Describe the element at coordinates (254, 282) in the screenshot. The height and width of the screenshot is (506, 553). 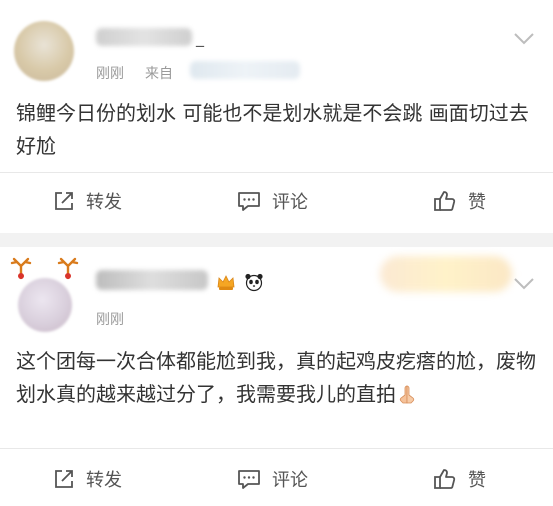
I see `panda-icon` at that location.